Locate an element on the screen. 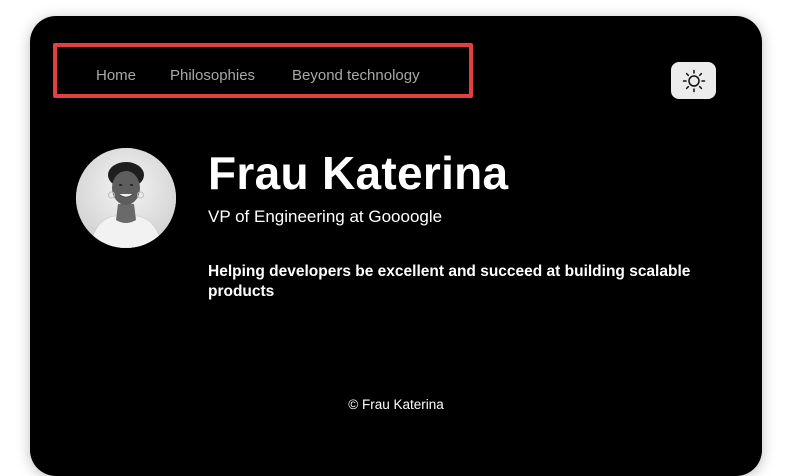  profile-name: Frau Katerina is located at coordinates (358, 173).